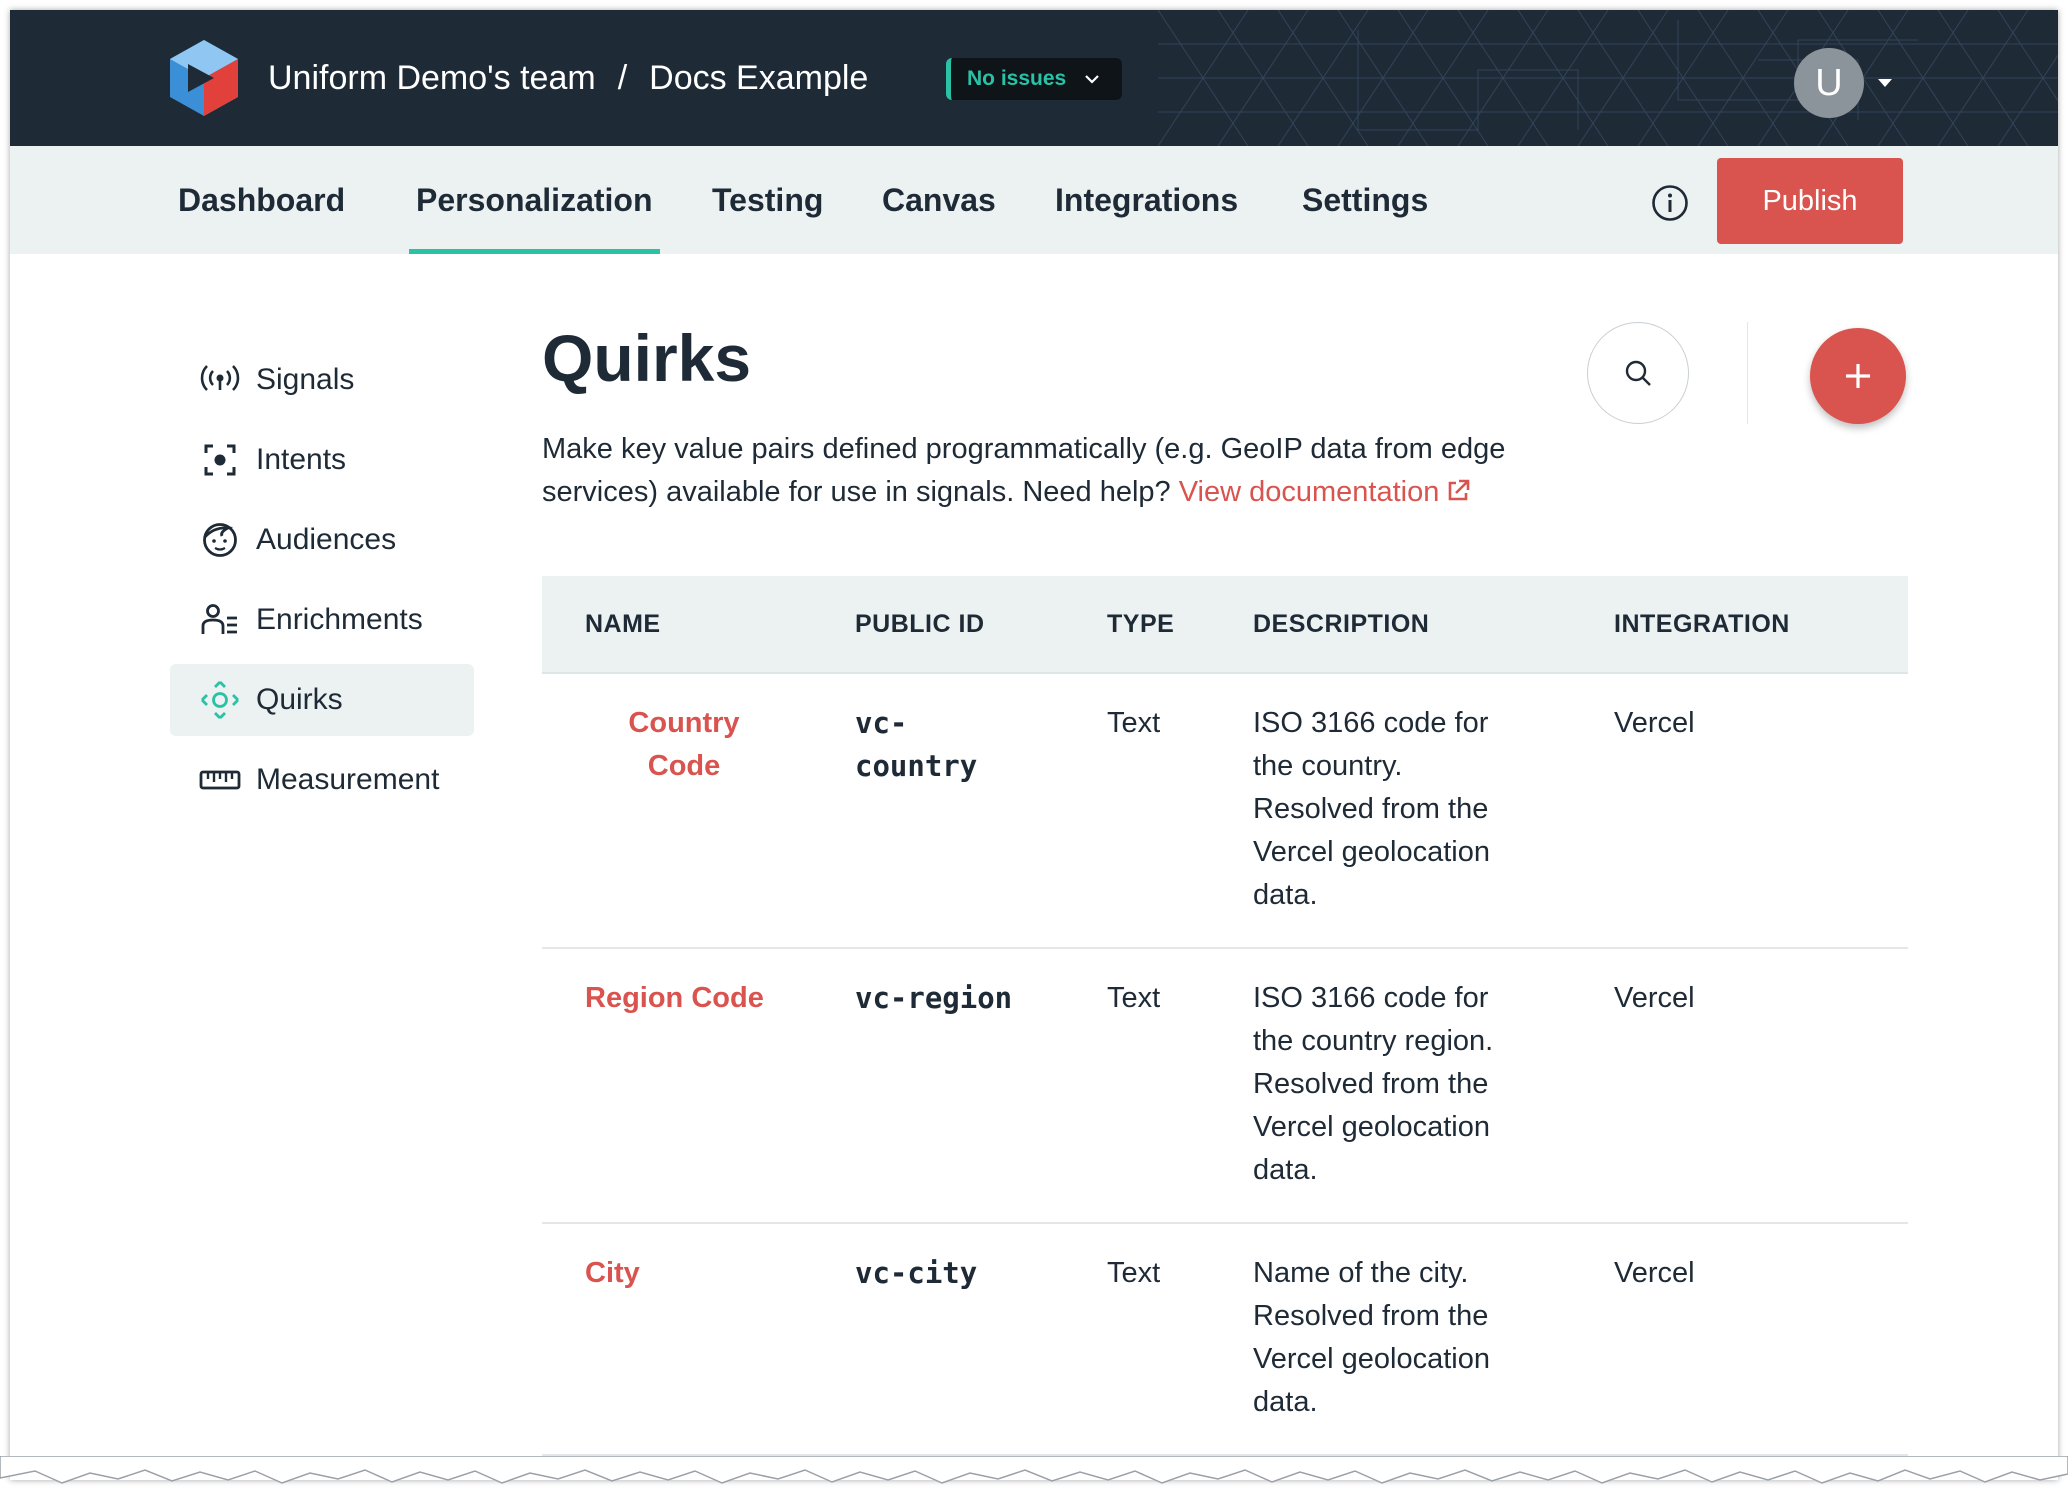 This screenshot has width=2068, height=1500. I want to click on quirk-public-id: vc-city, so click(916, 1273).